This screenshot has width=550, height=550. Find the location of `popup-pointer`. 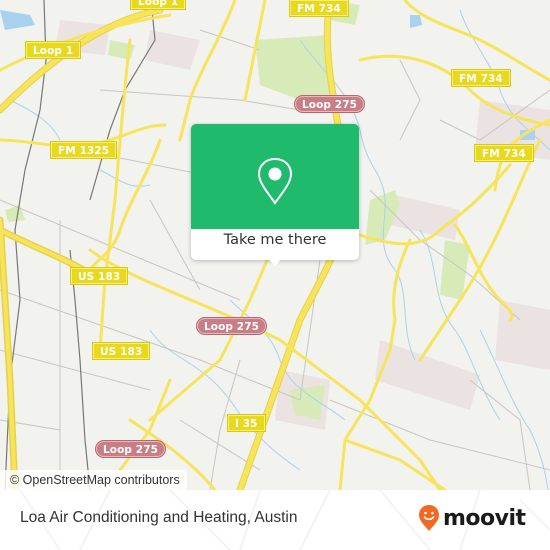

popup-pointer is located at coordinates (275, 262).